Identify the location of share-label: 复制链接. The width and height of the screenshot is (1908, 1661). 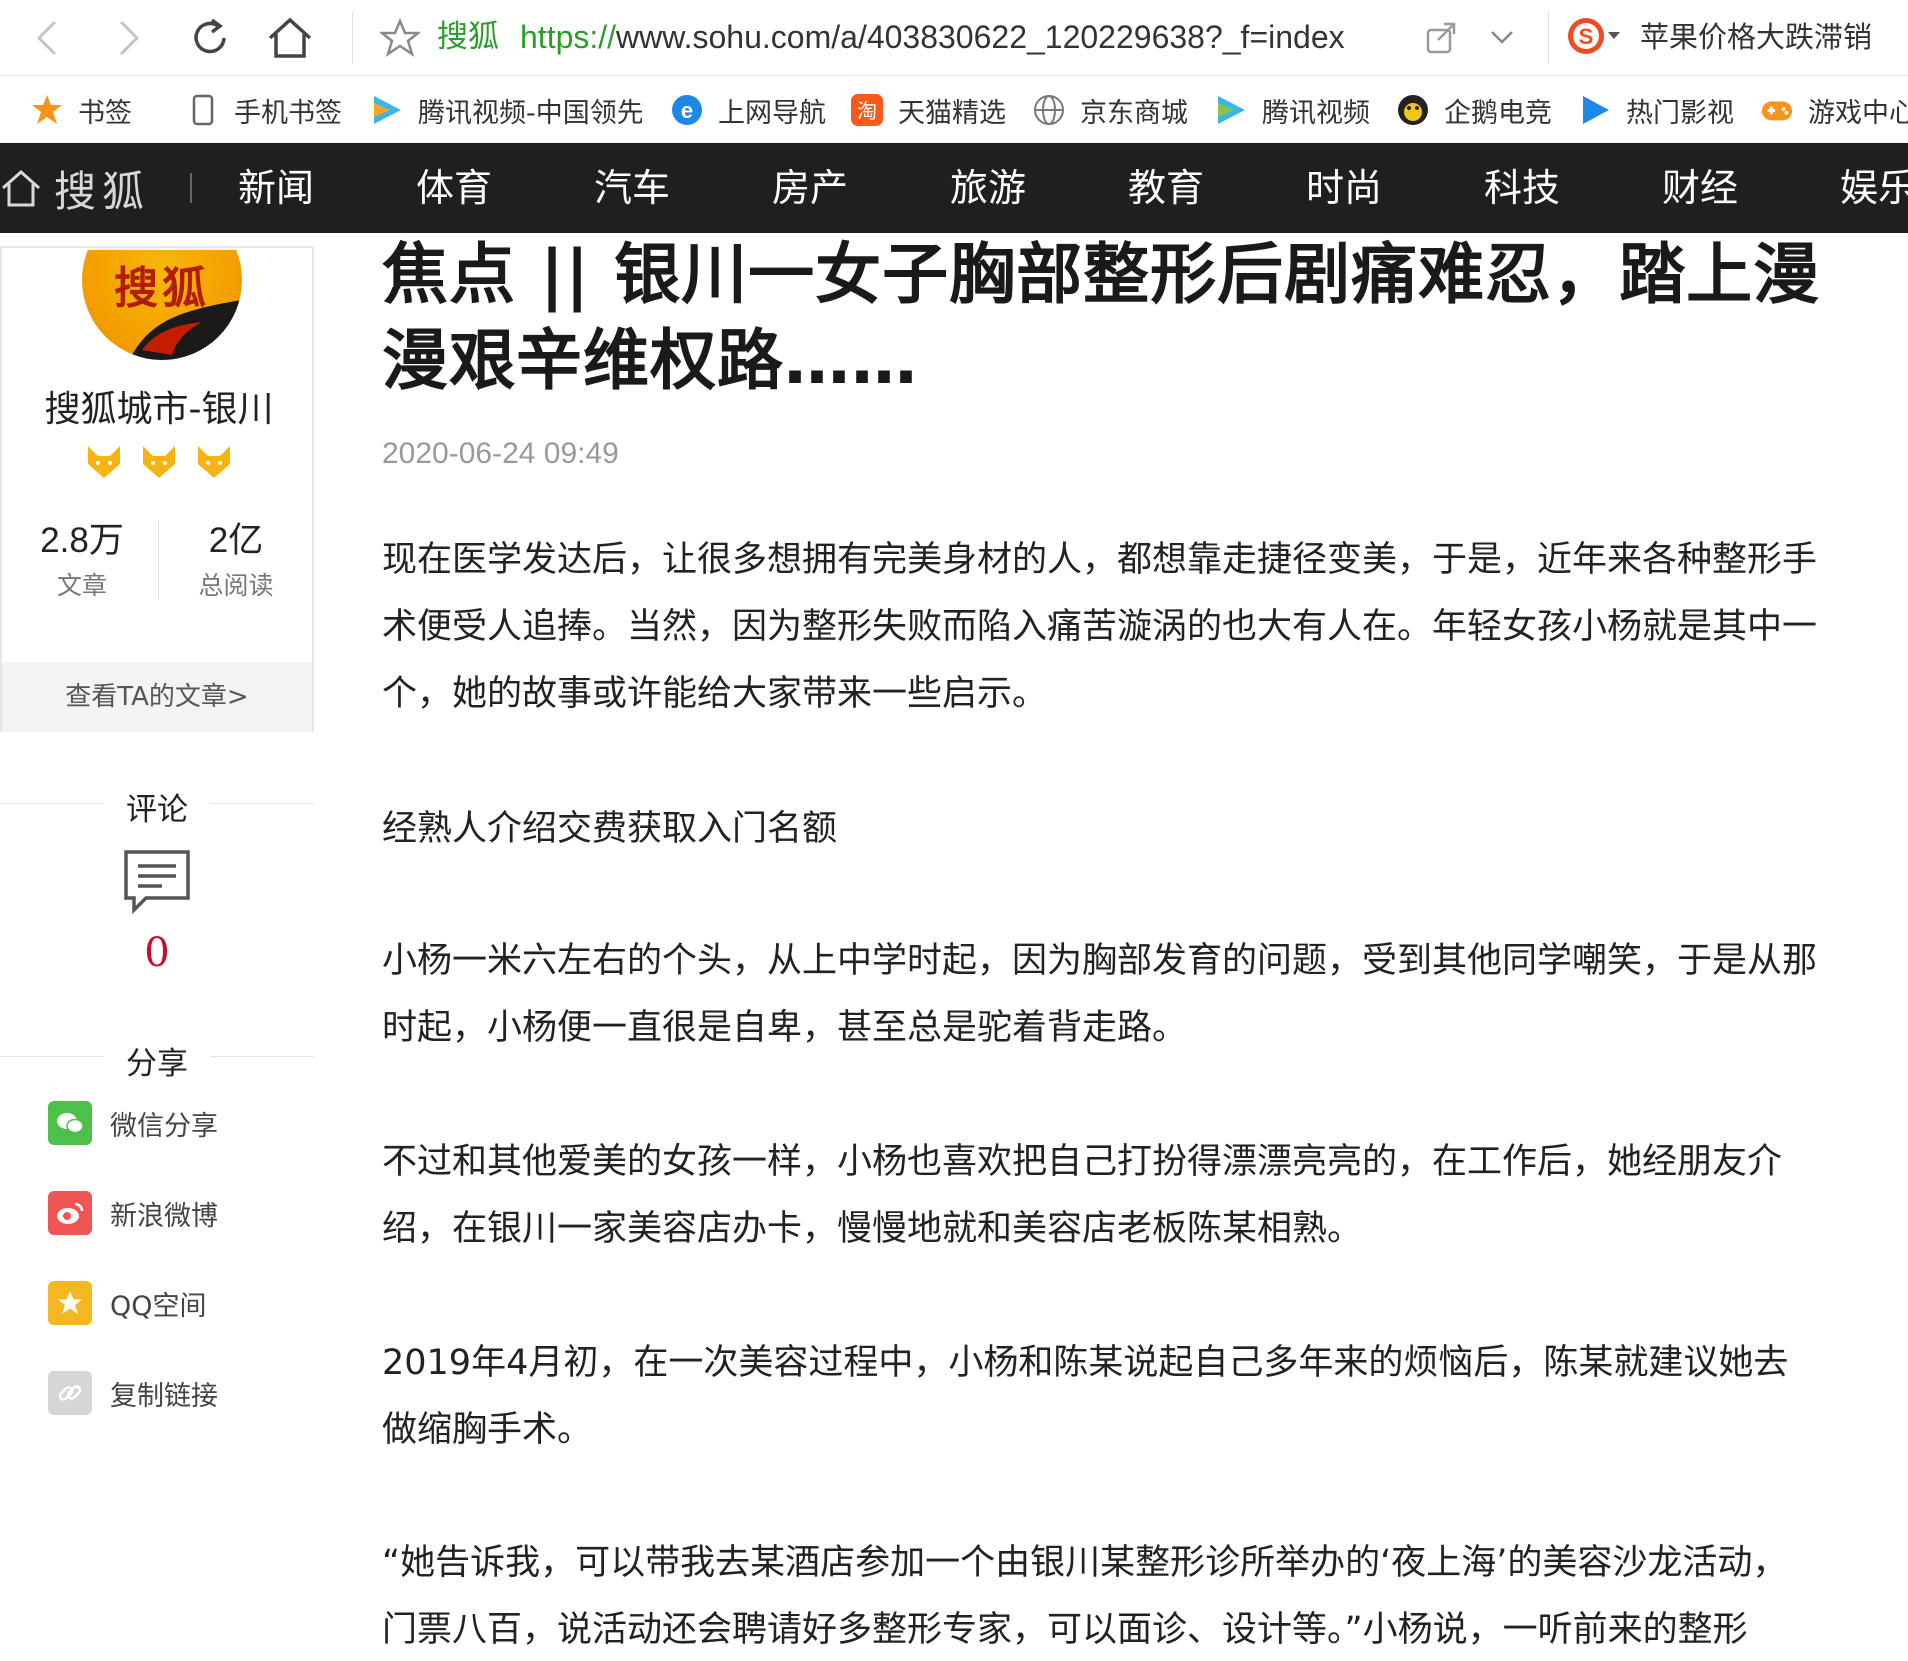
(164, 1396).